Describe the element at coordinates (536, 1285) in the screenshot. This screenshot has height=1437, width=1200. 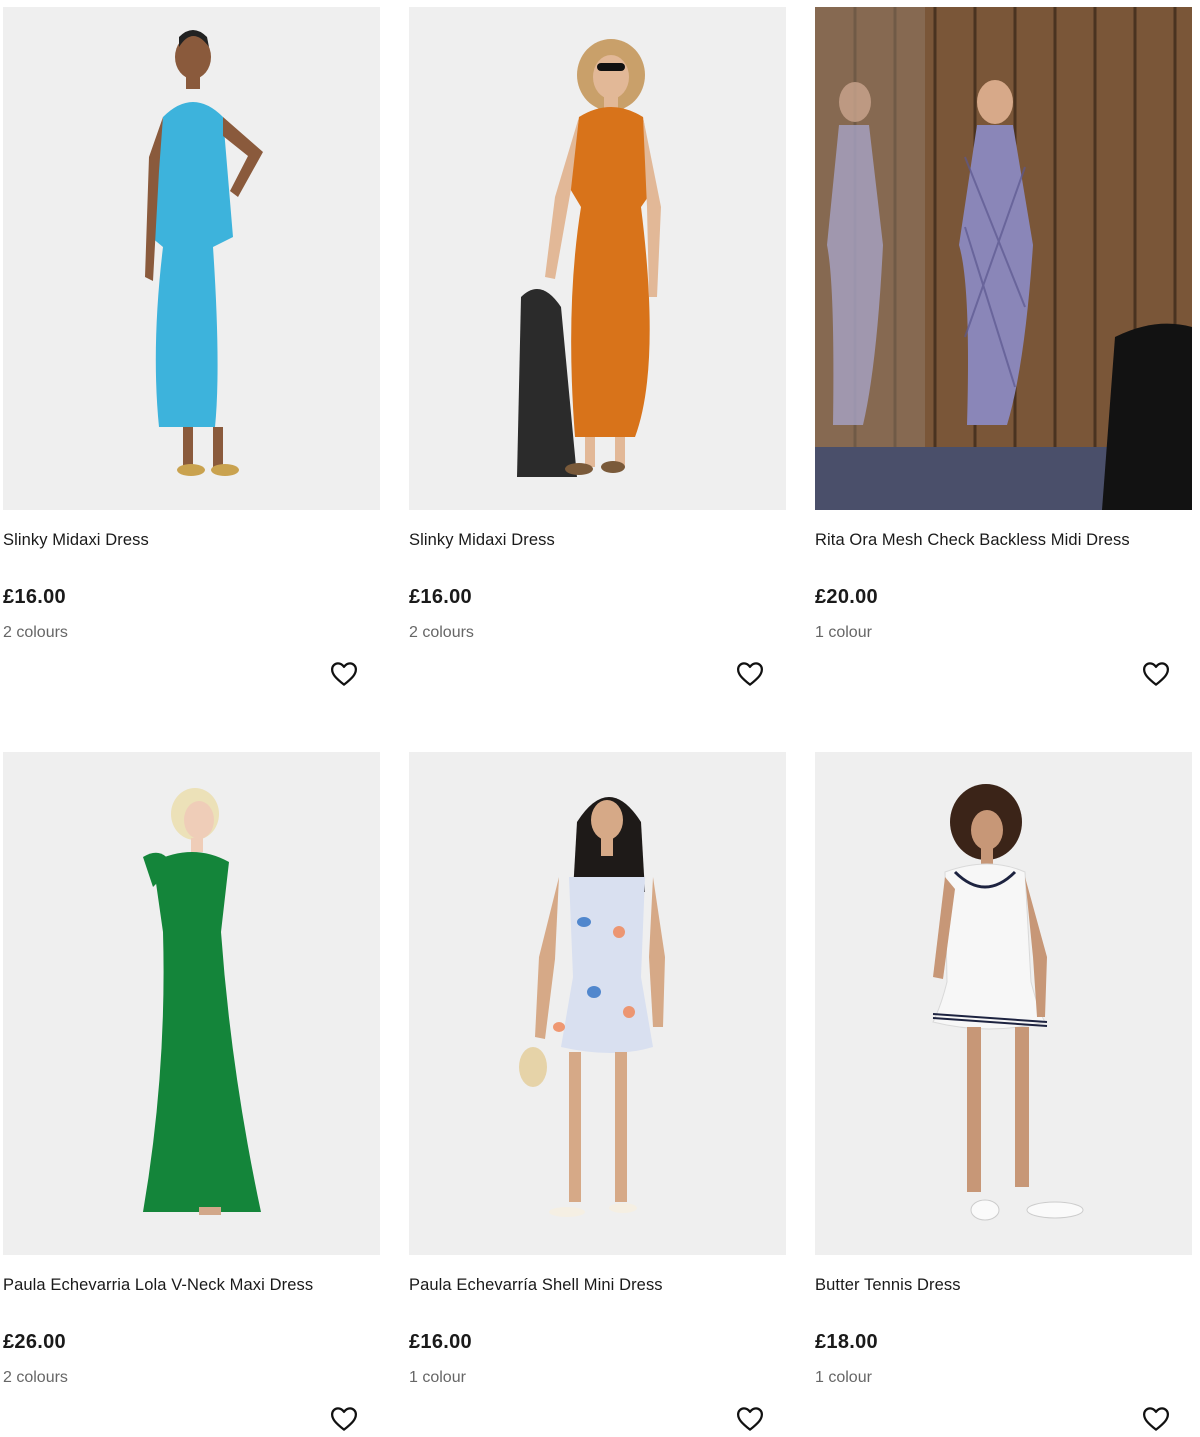
I see `product-title: Paula Echevarría Shell Mini Dress` at that location.